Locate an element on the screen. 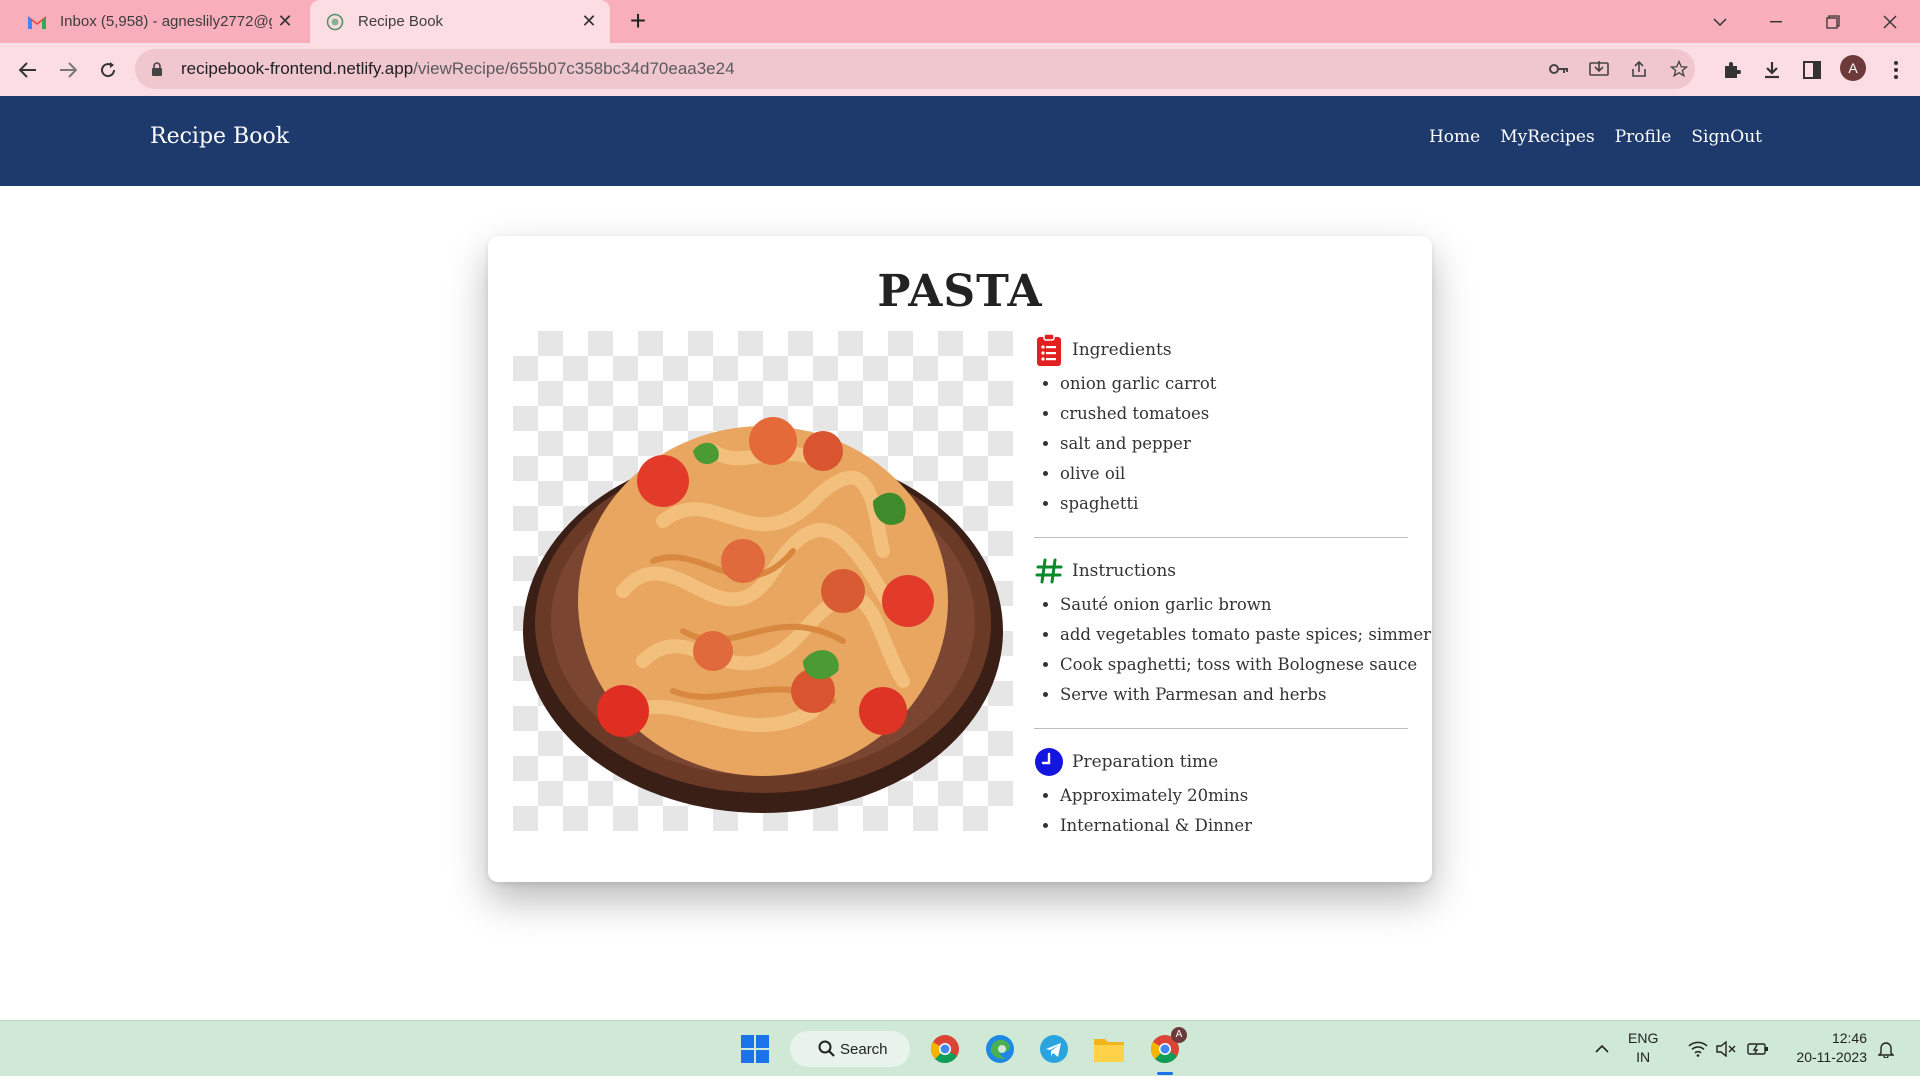  extensions-puzzle-icon is located at coordinates (1732, 70).